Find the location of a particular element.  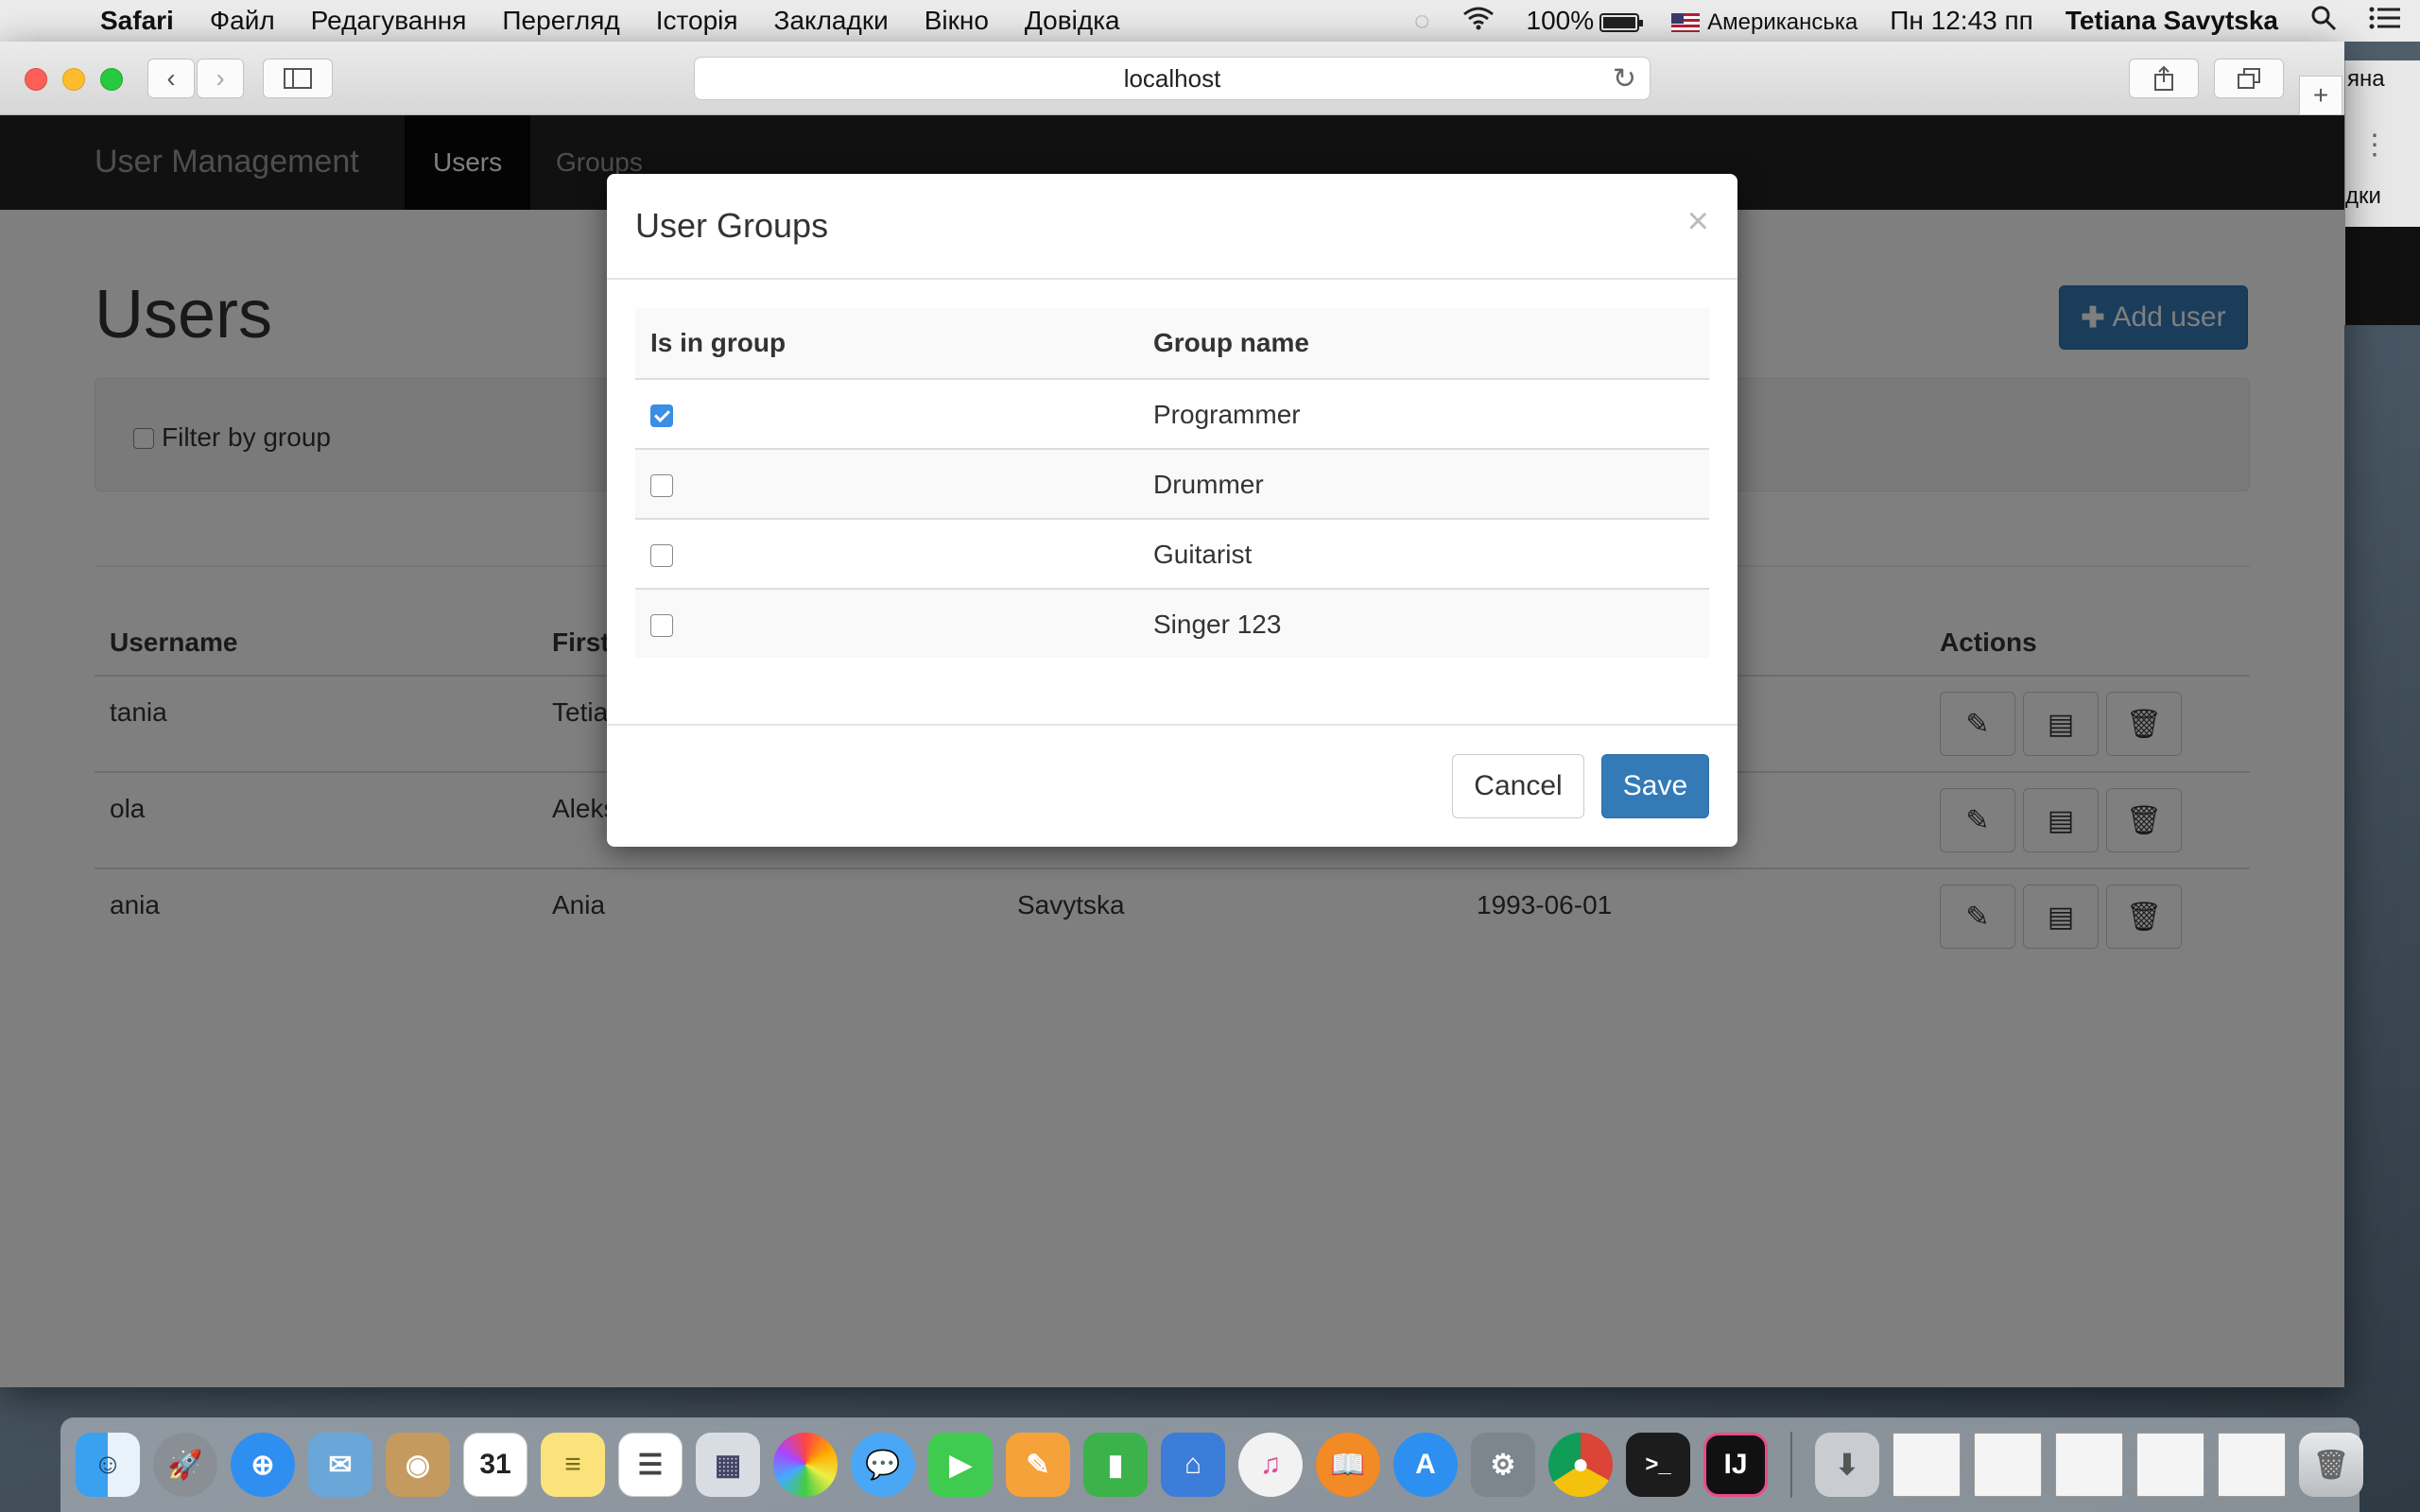

battery-status: 100% is located at coordinates (1585, 21).